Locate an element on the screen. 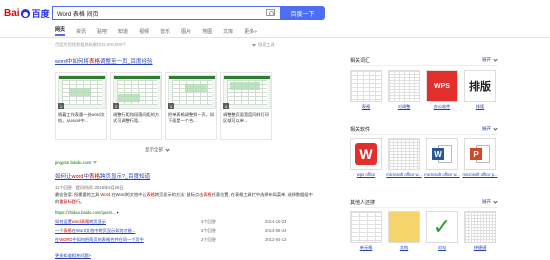  others-searched-tile: 快捷键 is located at coordinates (480, 235).